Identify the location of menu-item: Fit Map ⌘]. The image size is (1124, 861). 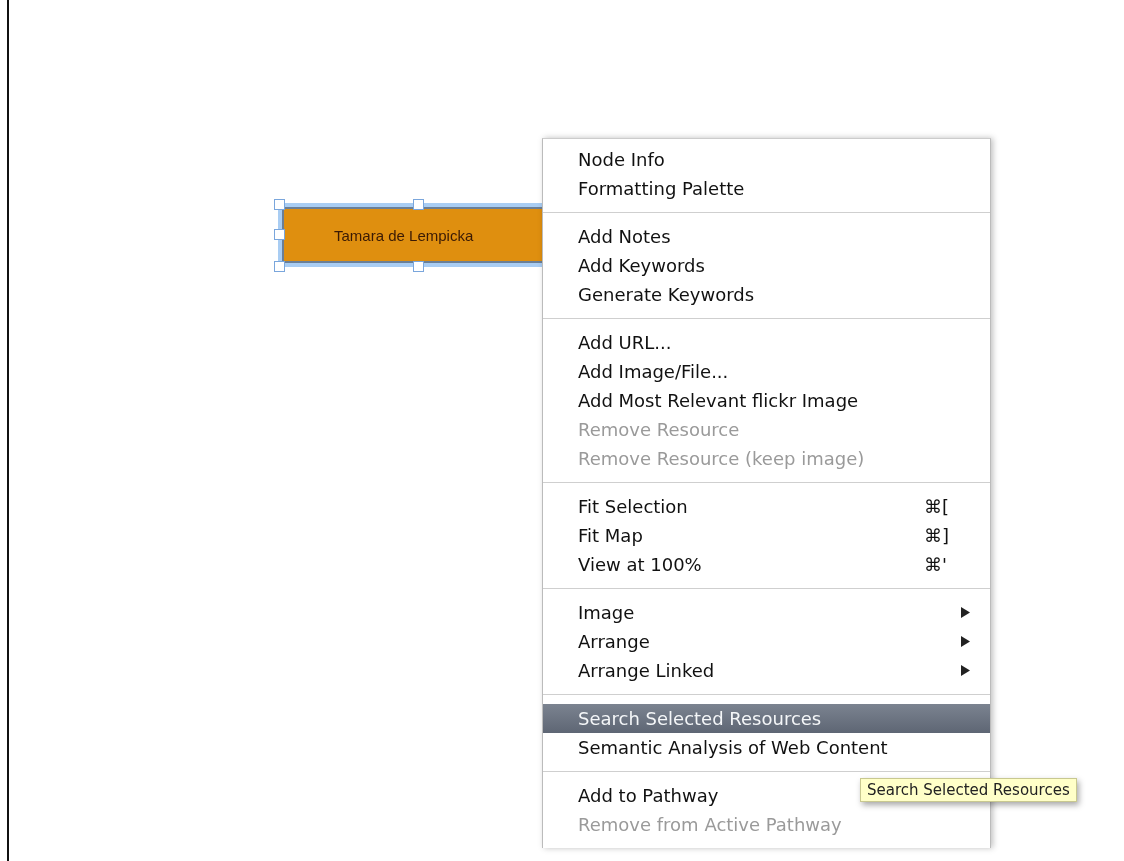
(766, 535).